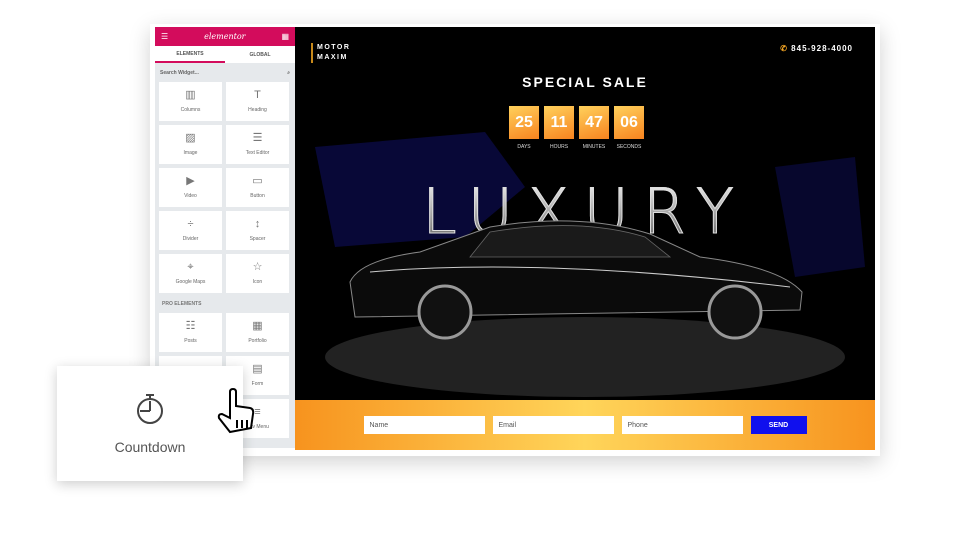  I want to click on form-icon: ▤, so click(257, 369).